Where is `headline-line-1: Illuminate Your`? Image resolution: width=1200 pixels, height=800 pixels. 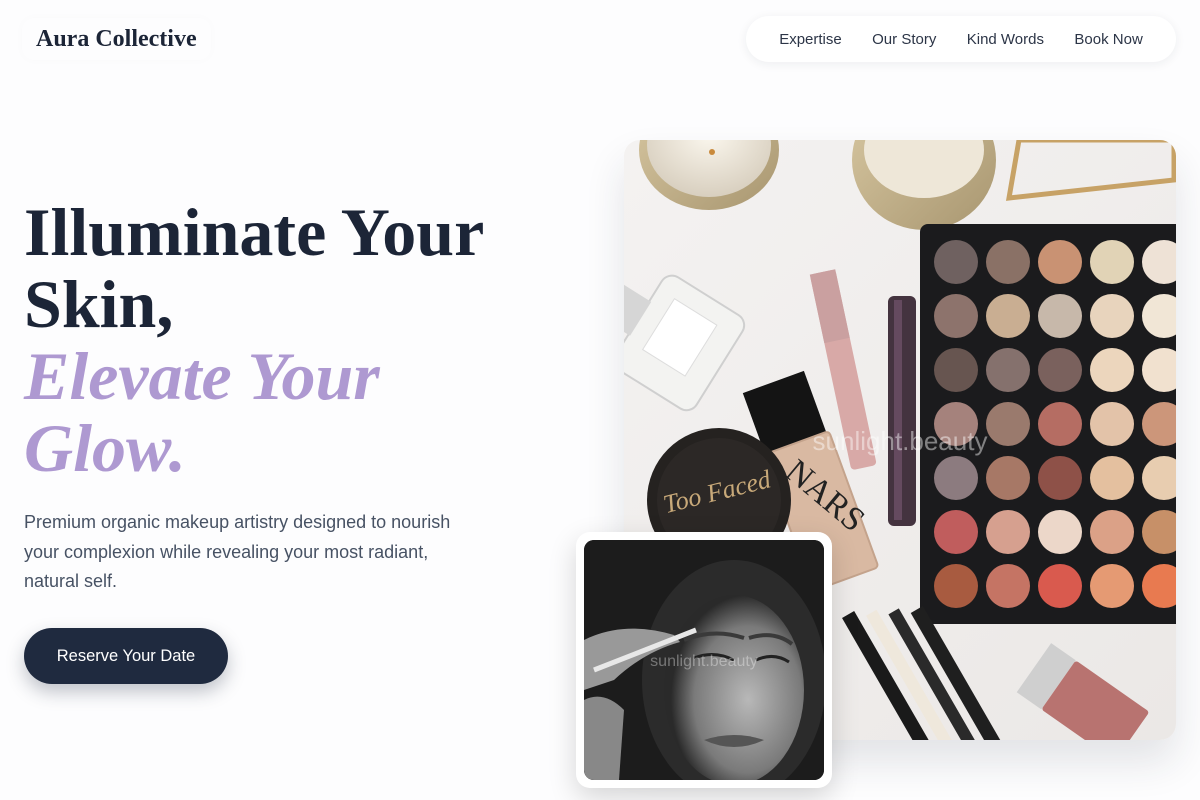 headline-line-1: Illuminate Your is located at coordinates (254, 232).